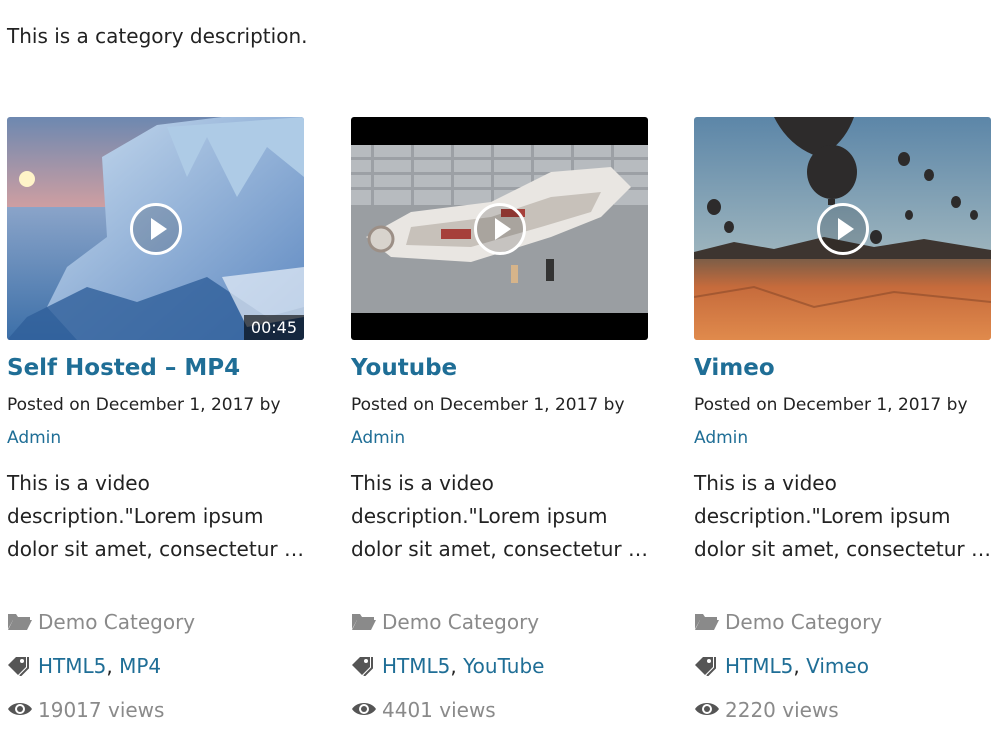 Image resolution: width=1000 pixels, height=756 pixels. What do you see at coordinates (101, 710) in the screenshot?
I see `view-count: 19017 views` at bounding box center [101, 710].